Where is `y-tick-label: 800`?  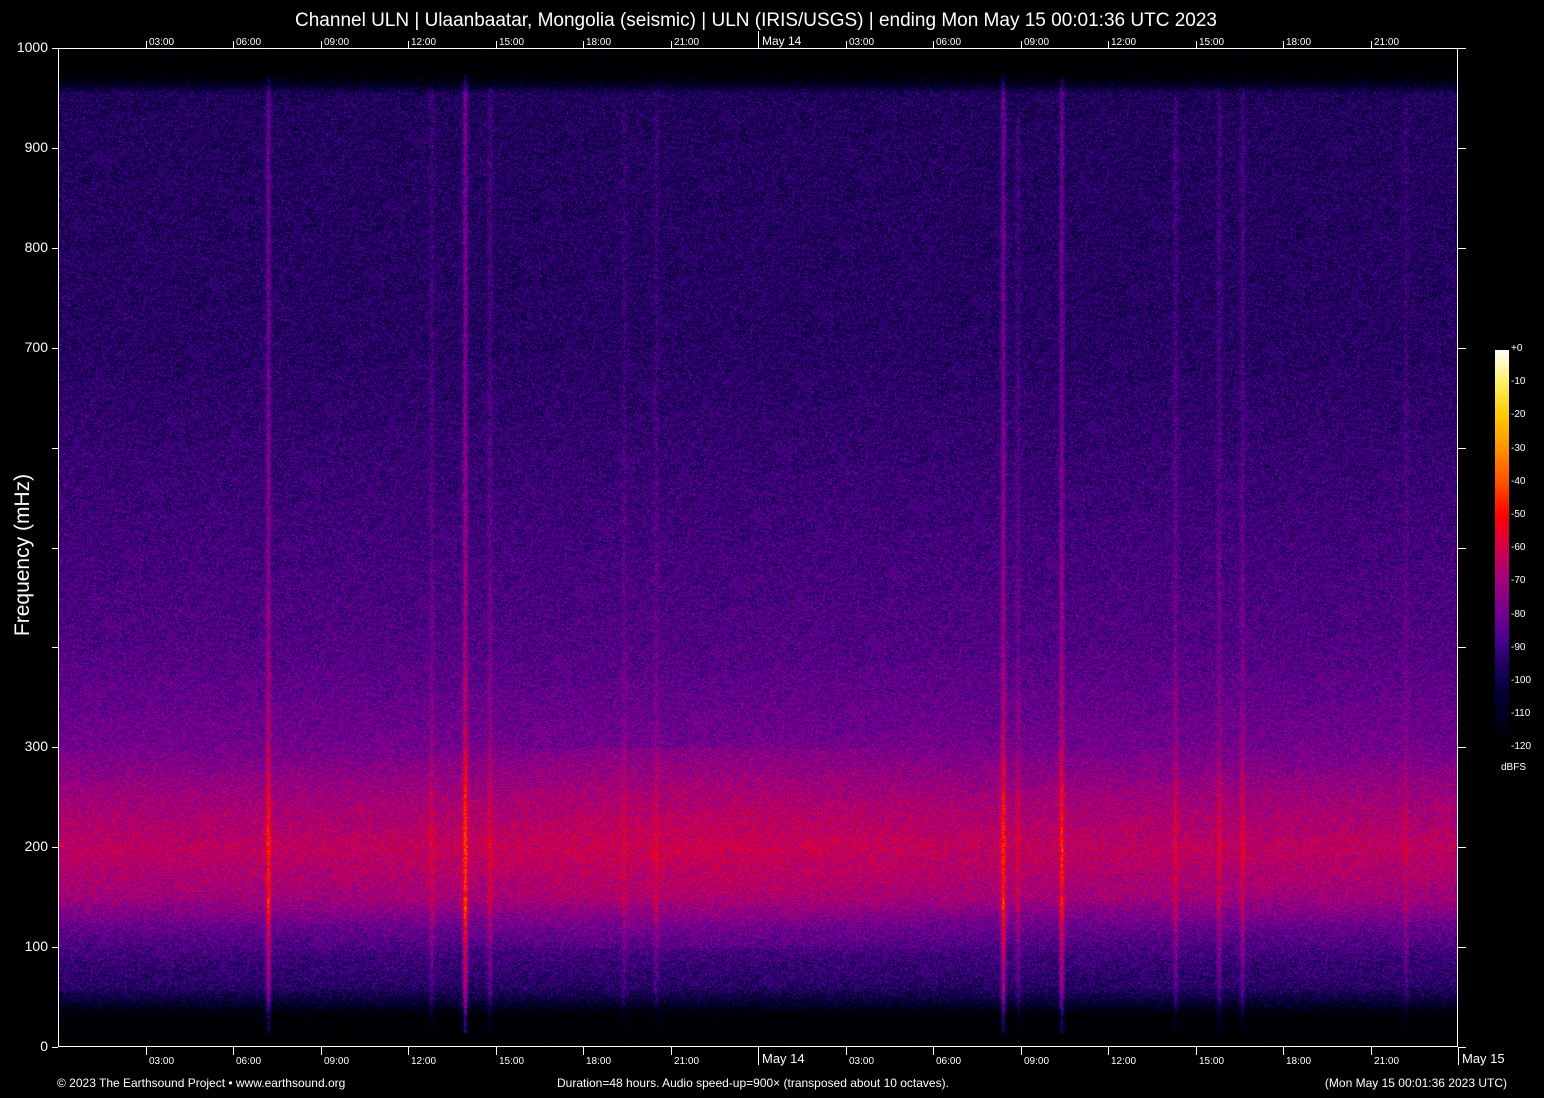 y-tick-label: 800 is located at coordinates (36, 246).